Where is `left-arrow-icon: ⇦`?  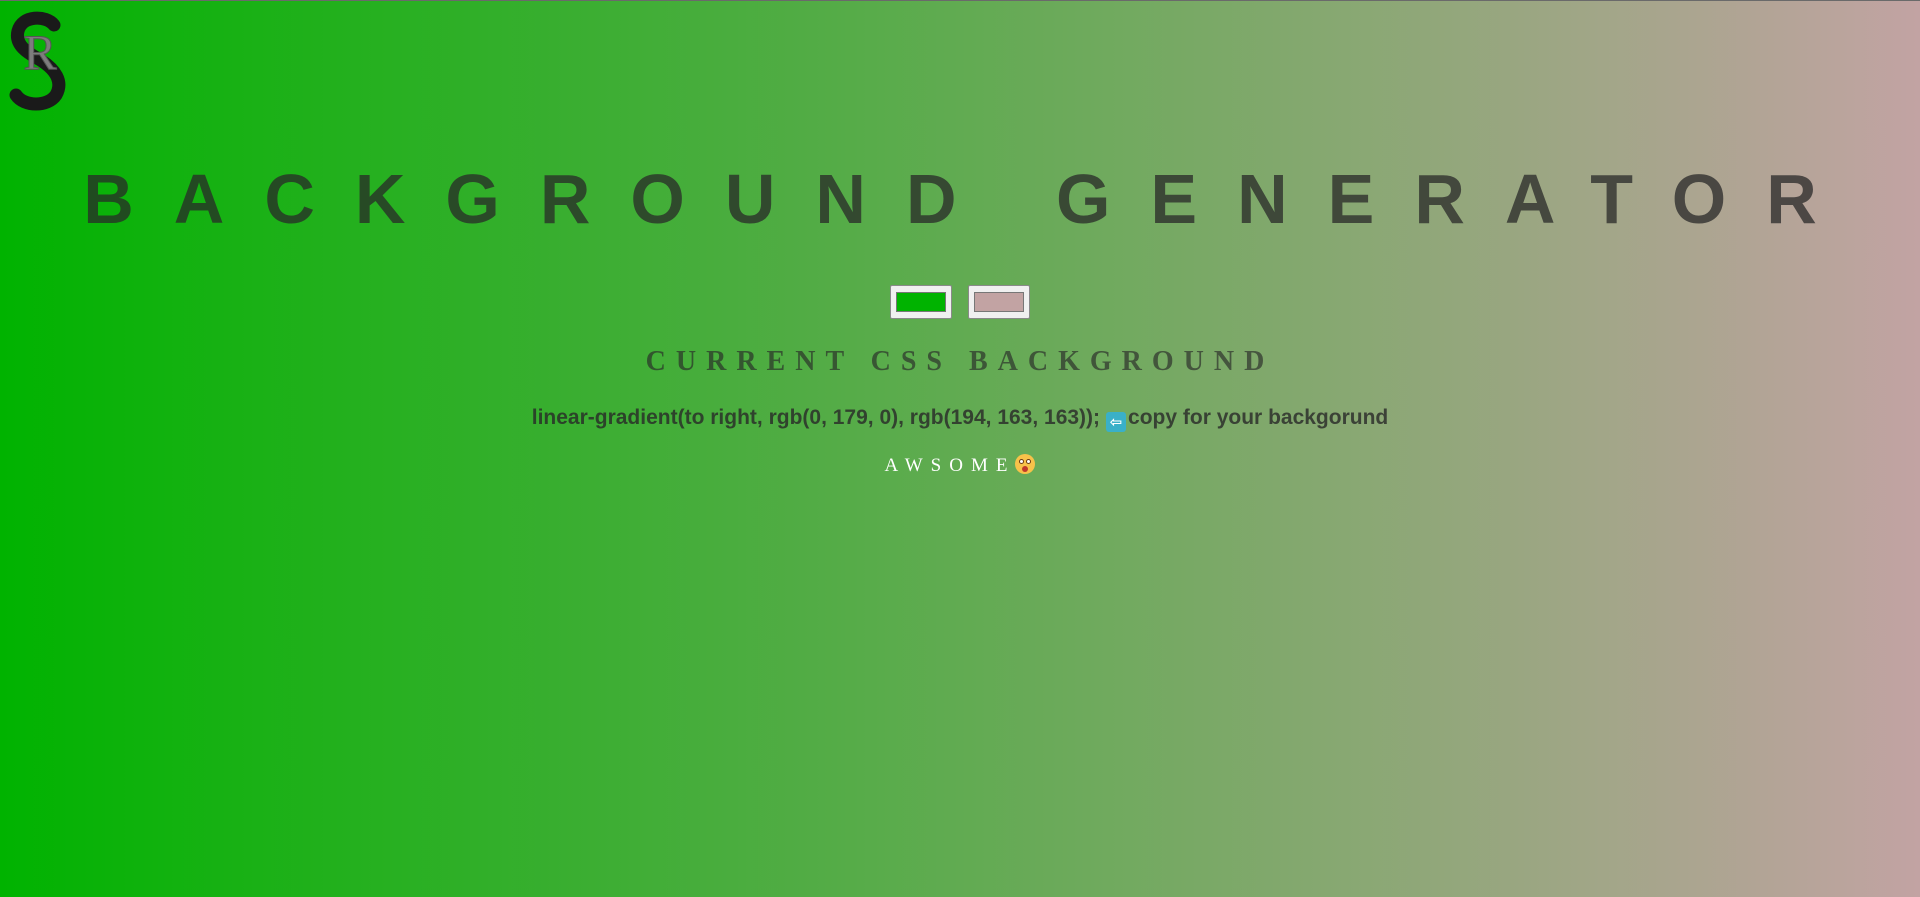 left-arrow-icon: ⇦ is located at coordinates (1116, 422).